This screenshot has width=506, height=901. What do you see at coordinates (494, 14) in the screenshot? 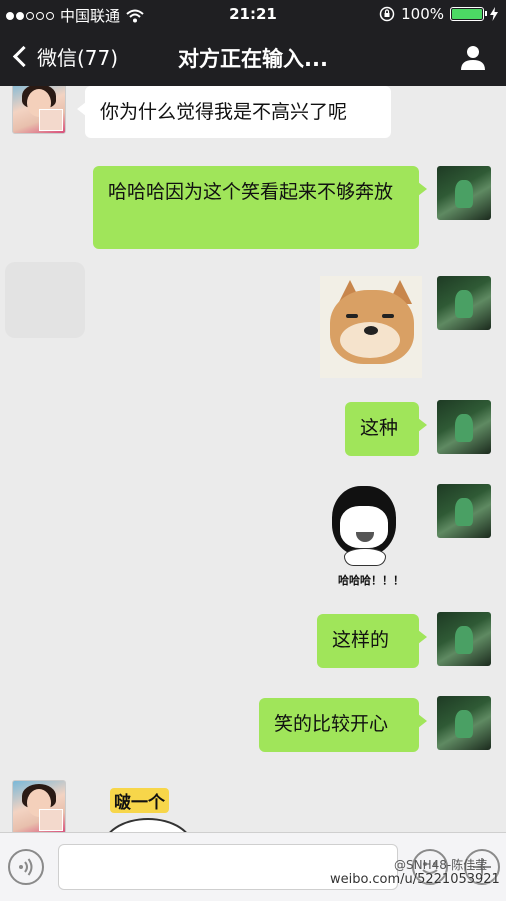
I see `charging-icon` at bounding box center [494, 14].